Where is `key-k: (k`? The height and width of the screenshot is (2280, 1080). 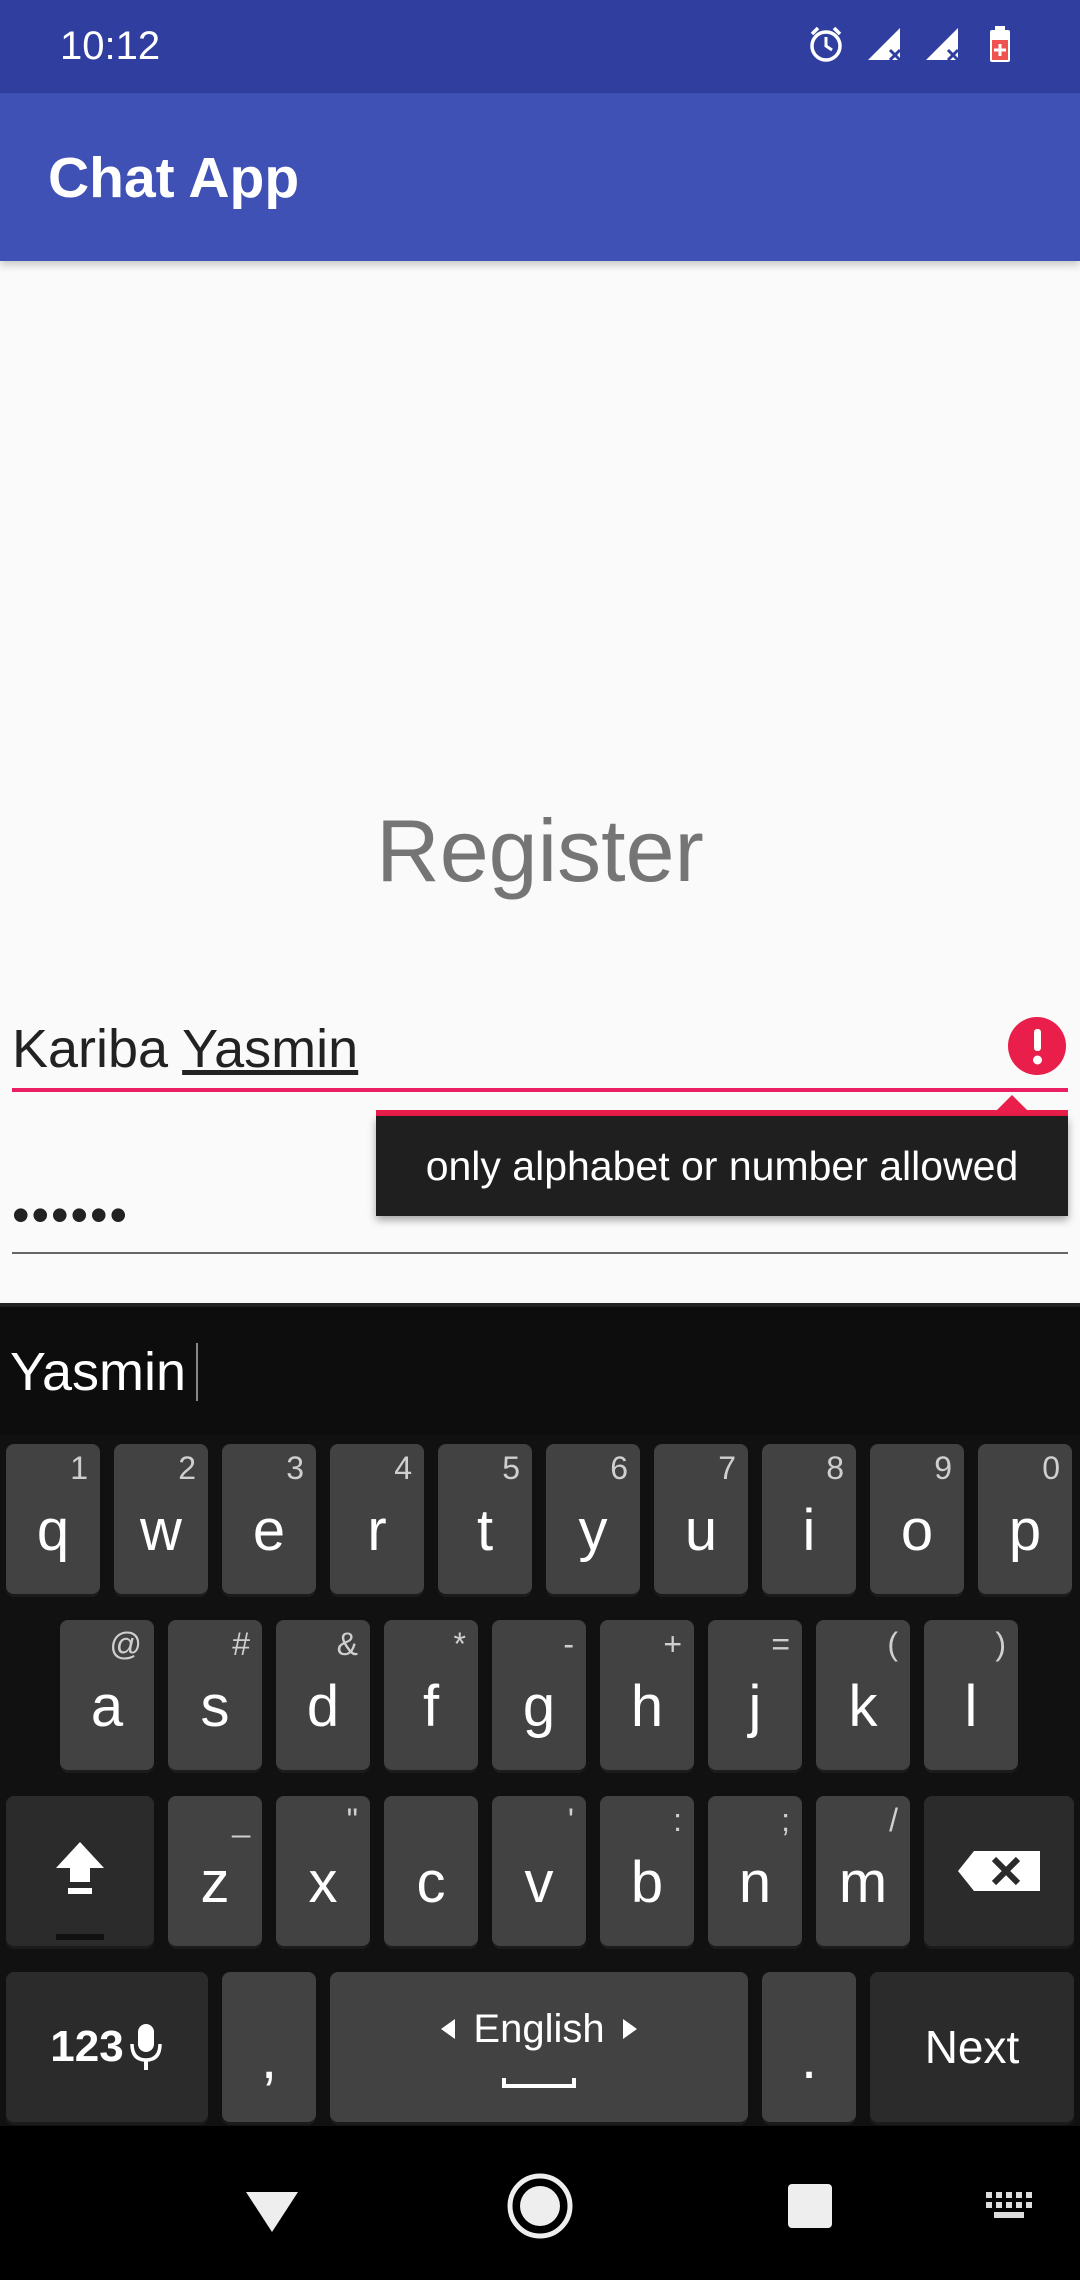 key-k: (k is located at coordinates (863, 1695).